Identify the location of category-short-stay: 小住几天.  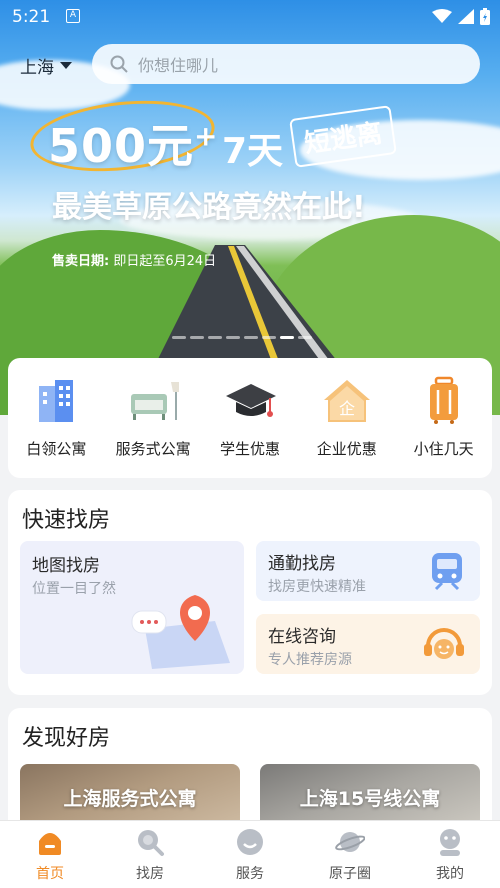
(444, 417).